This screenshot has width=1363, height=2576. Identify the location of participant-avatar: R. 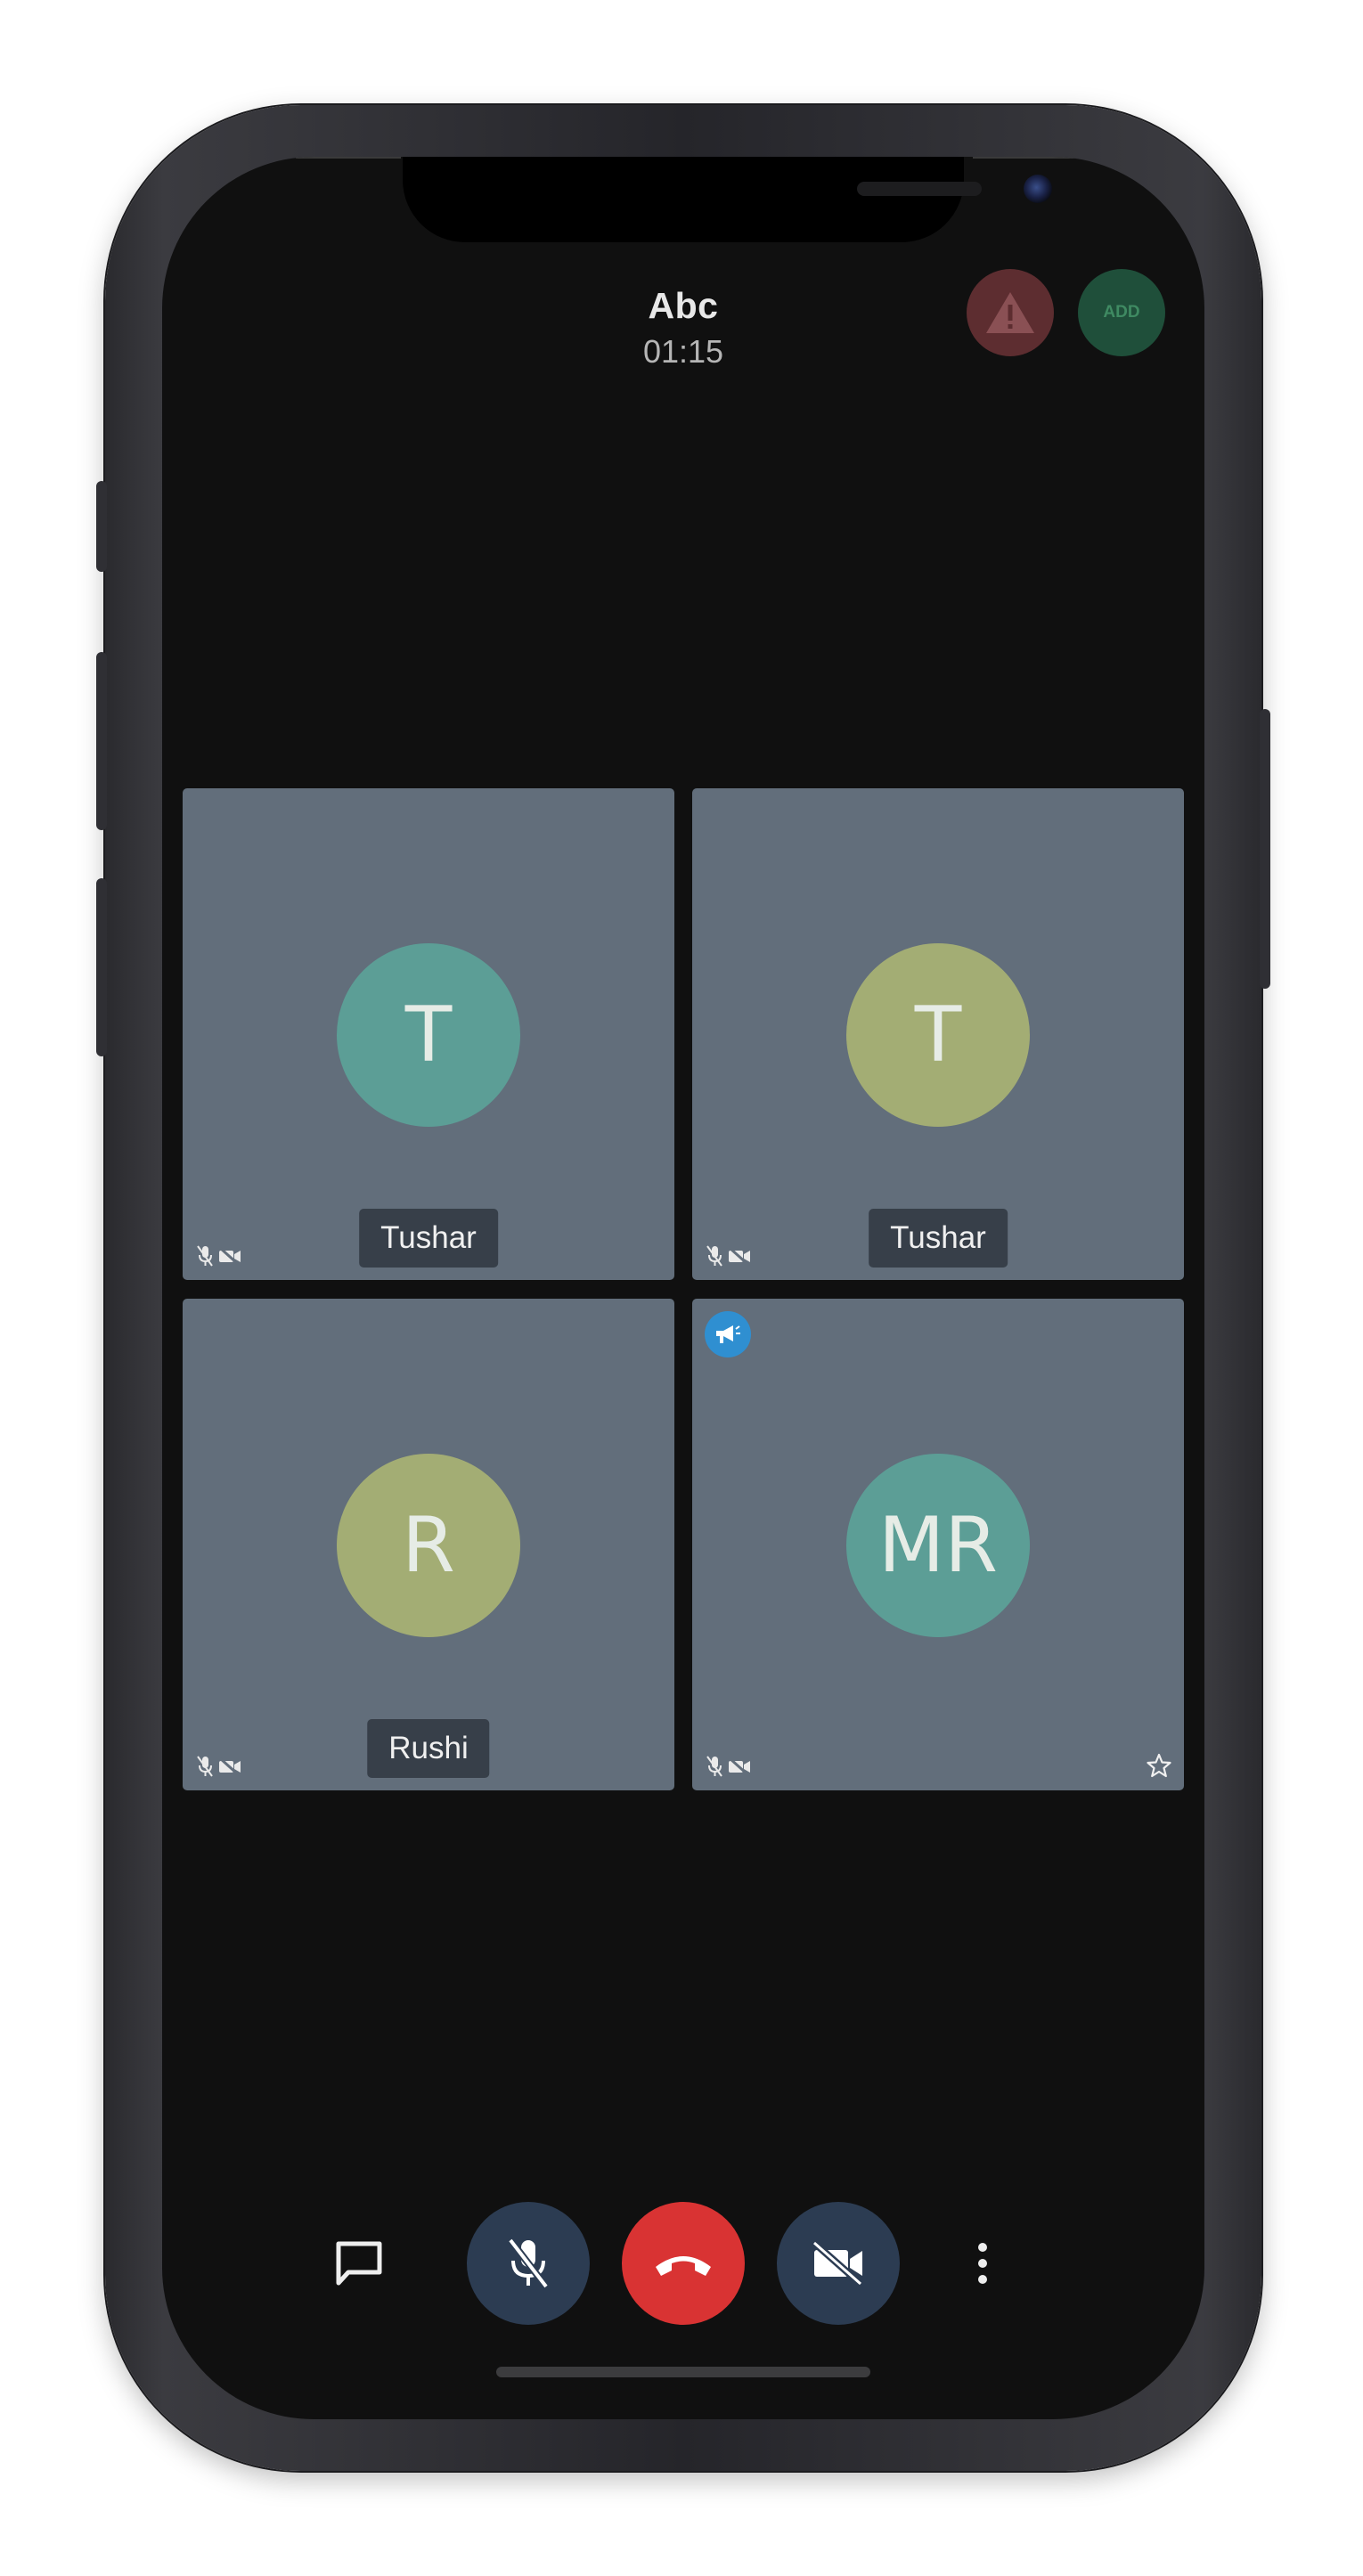
(429, 1545).